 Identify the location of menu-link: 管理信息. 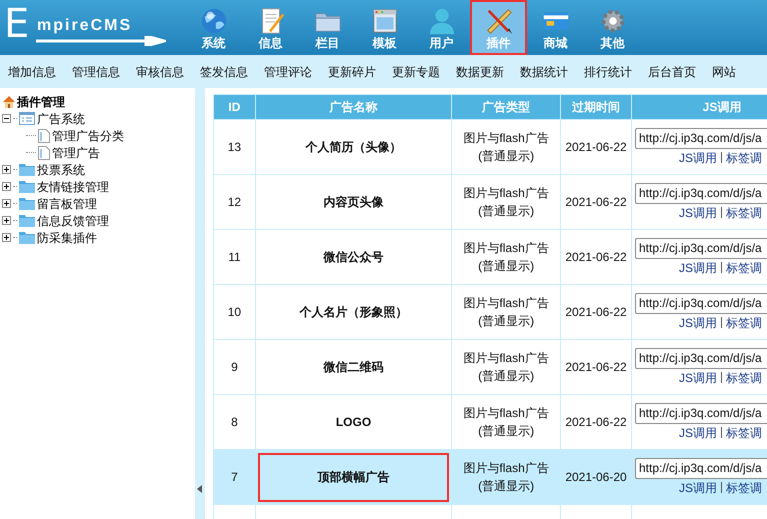
(96, 71).